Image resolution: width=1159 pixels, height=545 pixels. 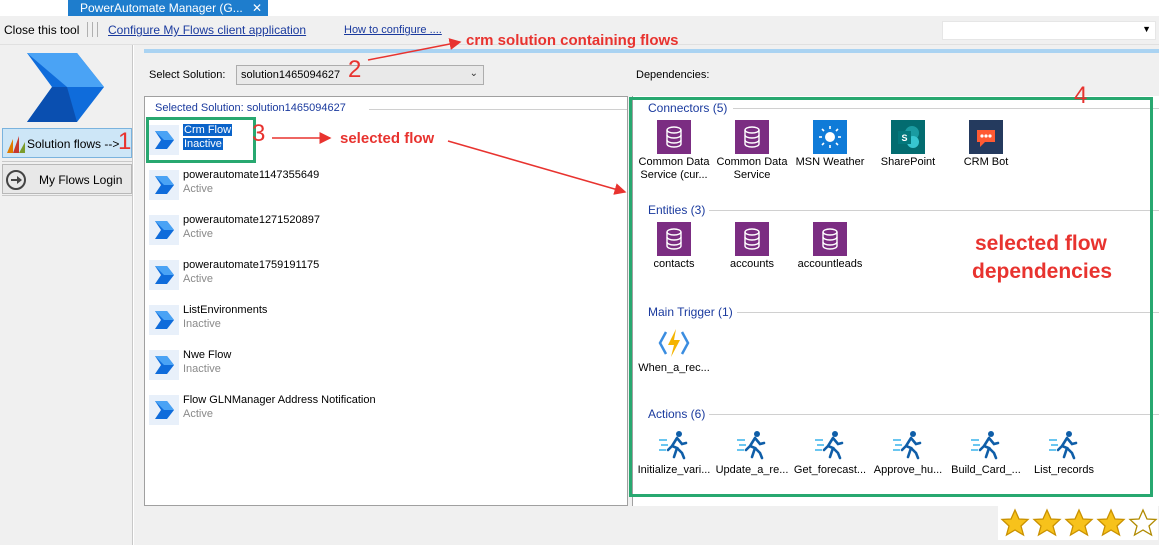 I want to click on tab-powerautomate-manager: PowerAutomate Manager (G... ✕, so click(x=168, y=8).